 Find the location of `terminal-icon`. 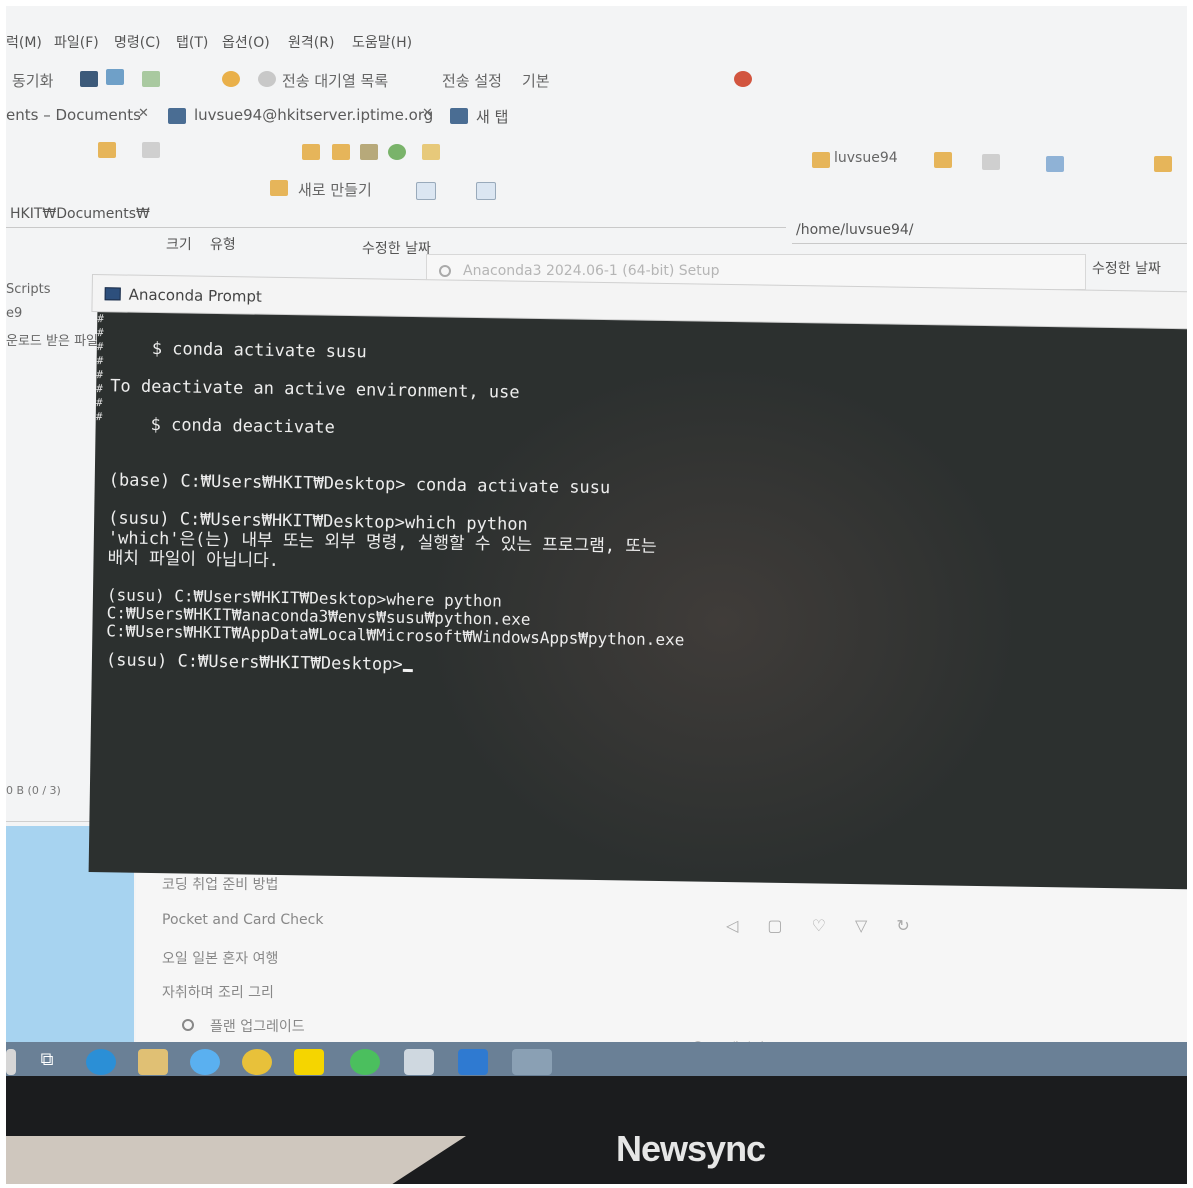

terminal-icon is located at coordinates (89, 79).